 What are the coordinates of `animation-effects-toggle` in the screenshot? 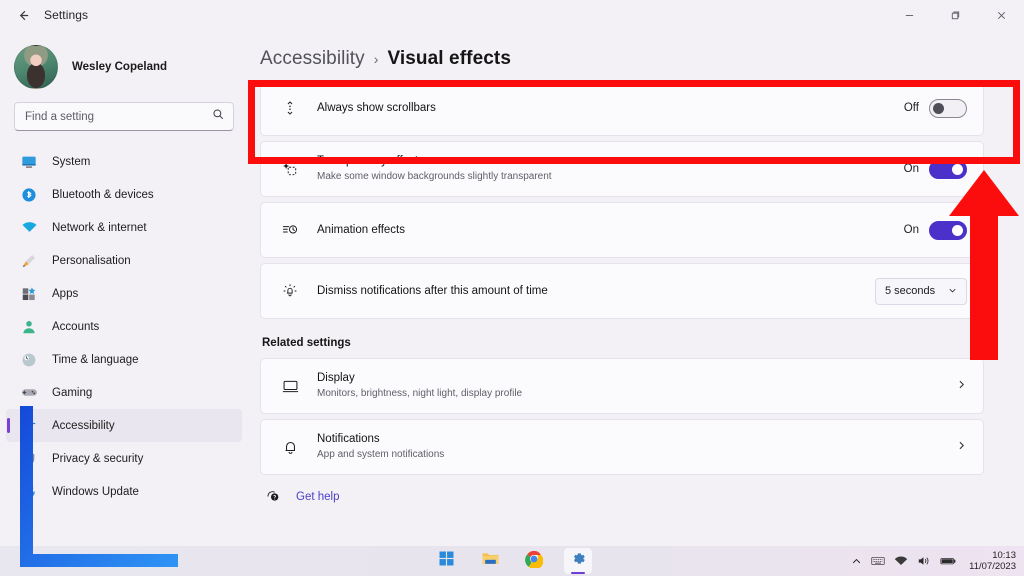 It's located at (948, 230).